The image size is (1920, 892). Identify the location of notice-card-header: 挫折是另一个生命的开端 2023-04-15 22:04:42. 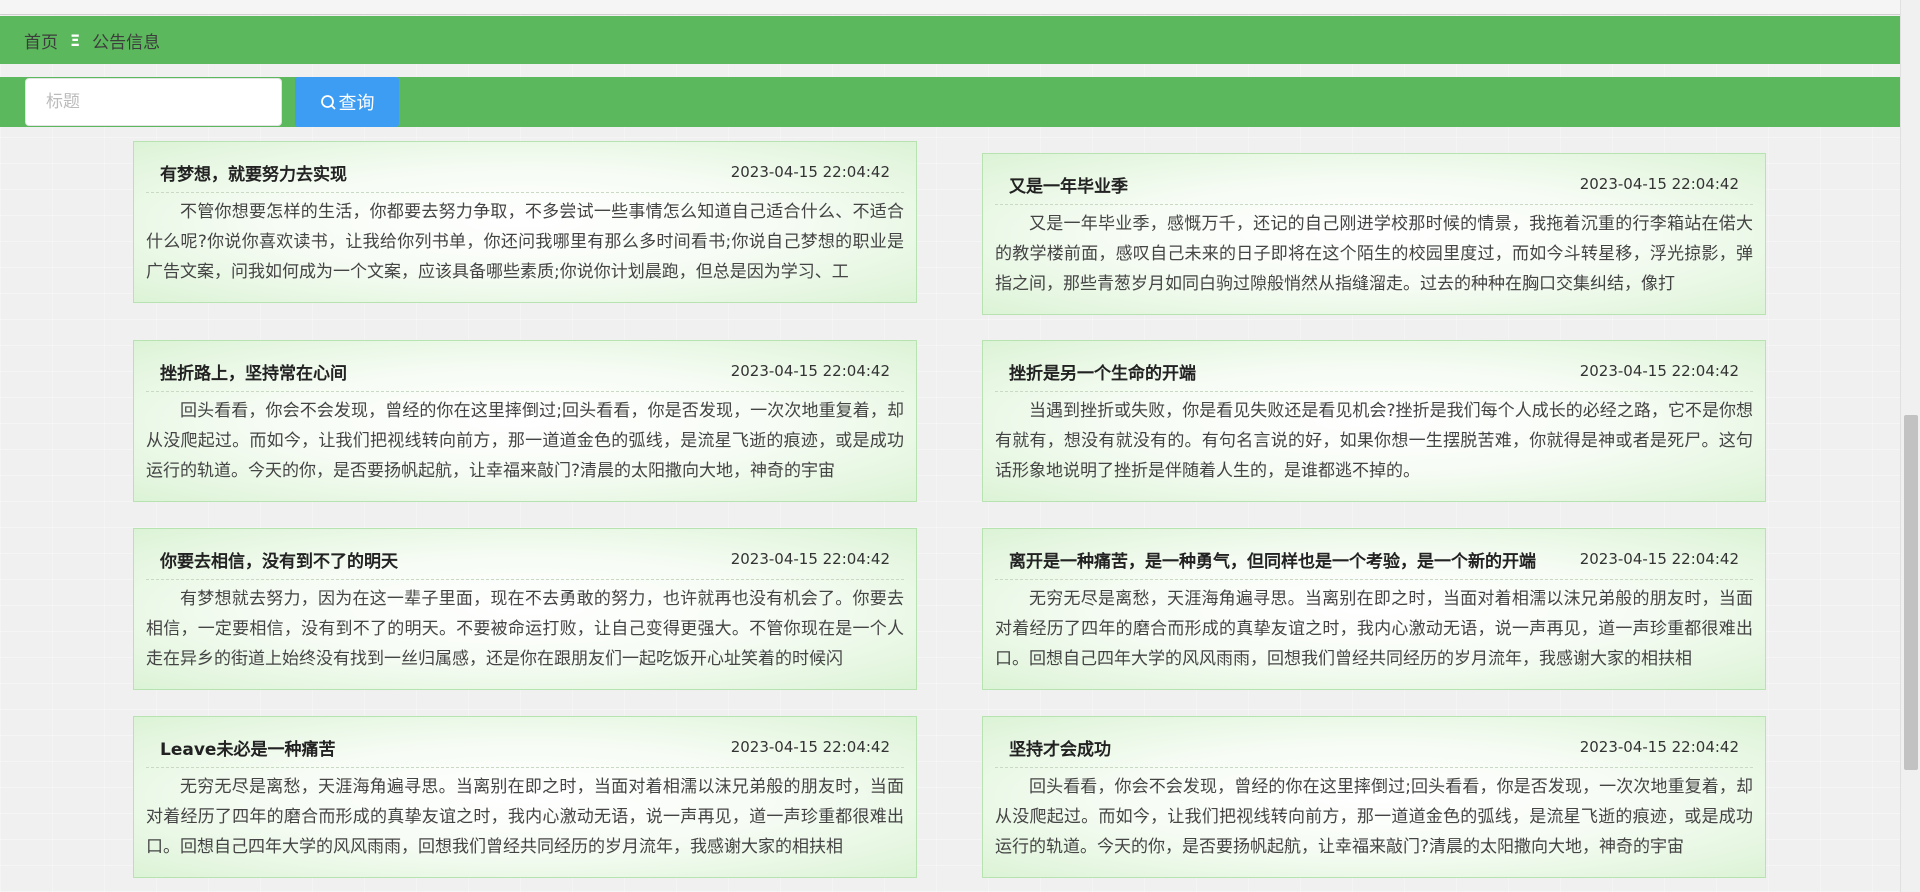
(1374, 371).